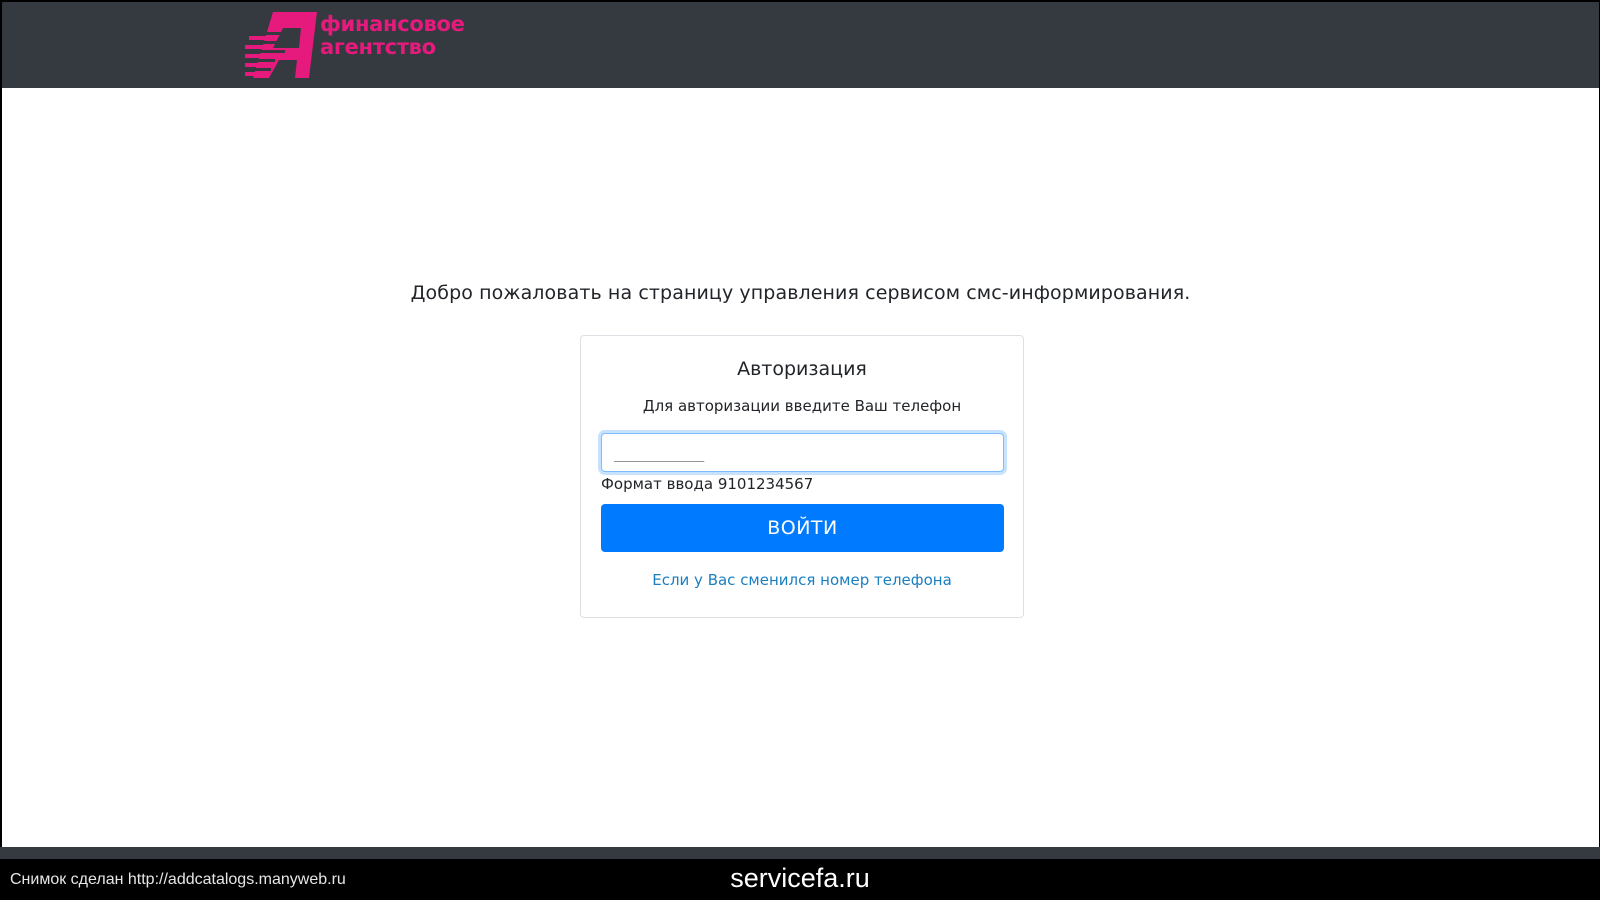  What do you see at coordinates (802, 452) in the screenshot?
I see `phone-input` at bounding box center [802, 452].